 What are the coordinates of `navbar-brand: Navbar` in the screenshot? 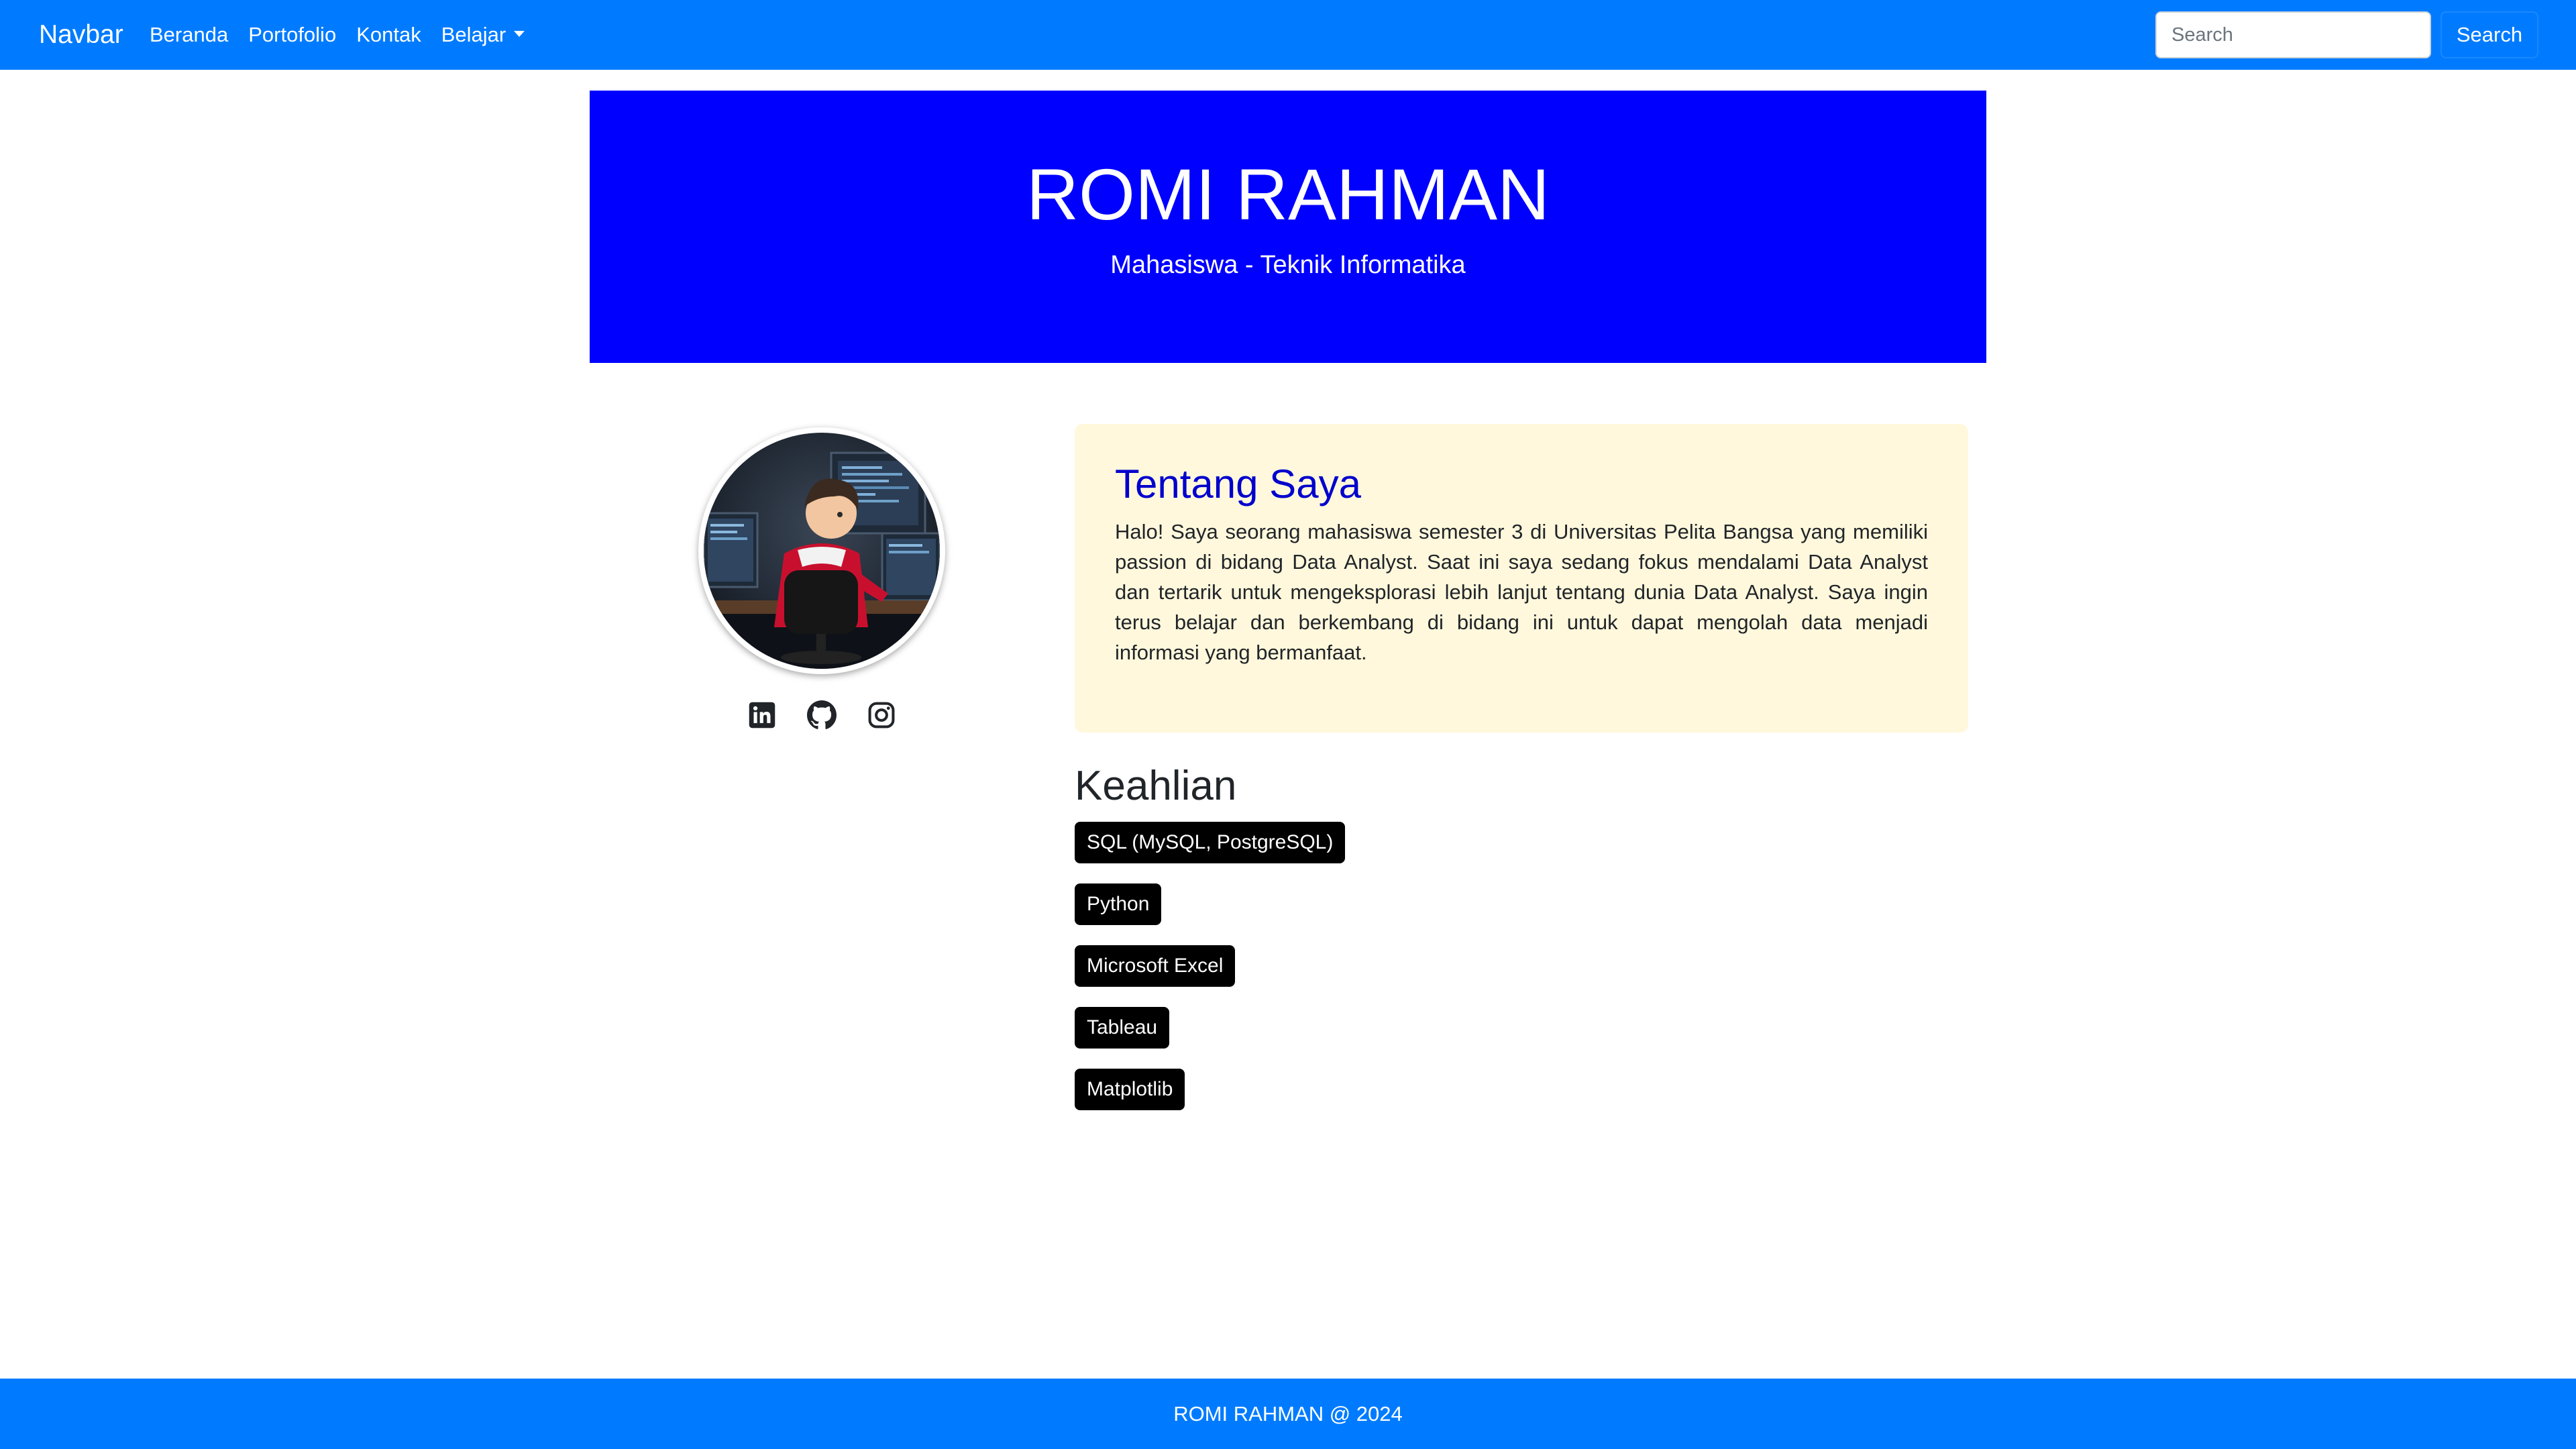 It's located at (81, 35).